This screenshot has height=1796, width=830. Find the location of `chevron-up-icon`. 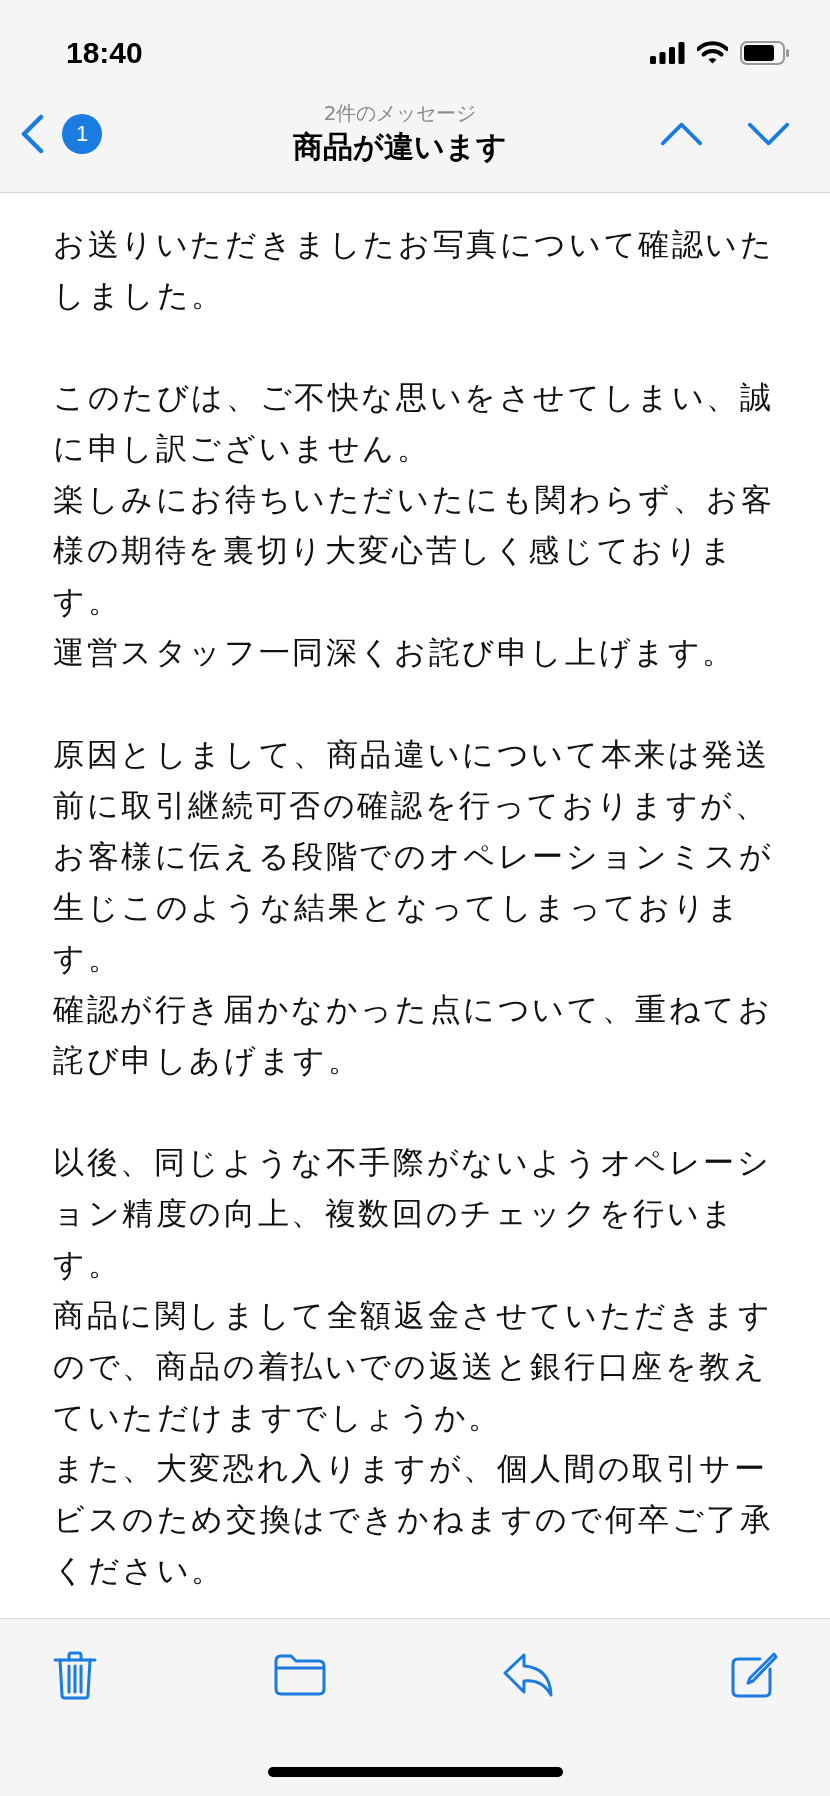

chevron-up-icon is located at coordinates (681, 134).